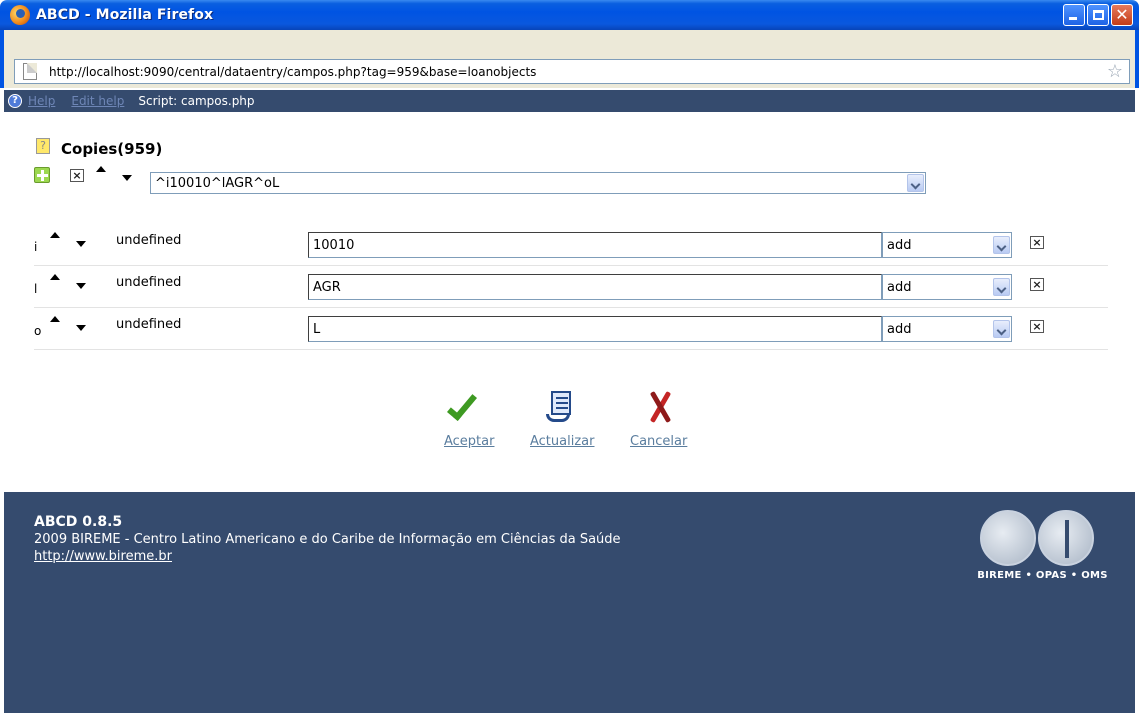 This screenshot has height=713, width=1139. Describe the element at coordinates (468, 408) in the screenshot. I see `checkmark-icon` at that location.